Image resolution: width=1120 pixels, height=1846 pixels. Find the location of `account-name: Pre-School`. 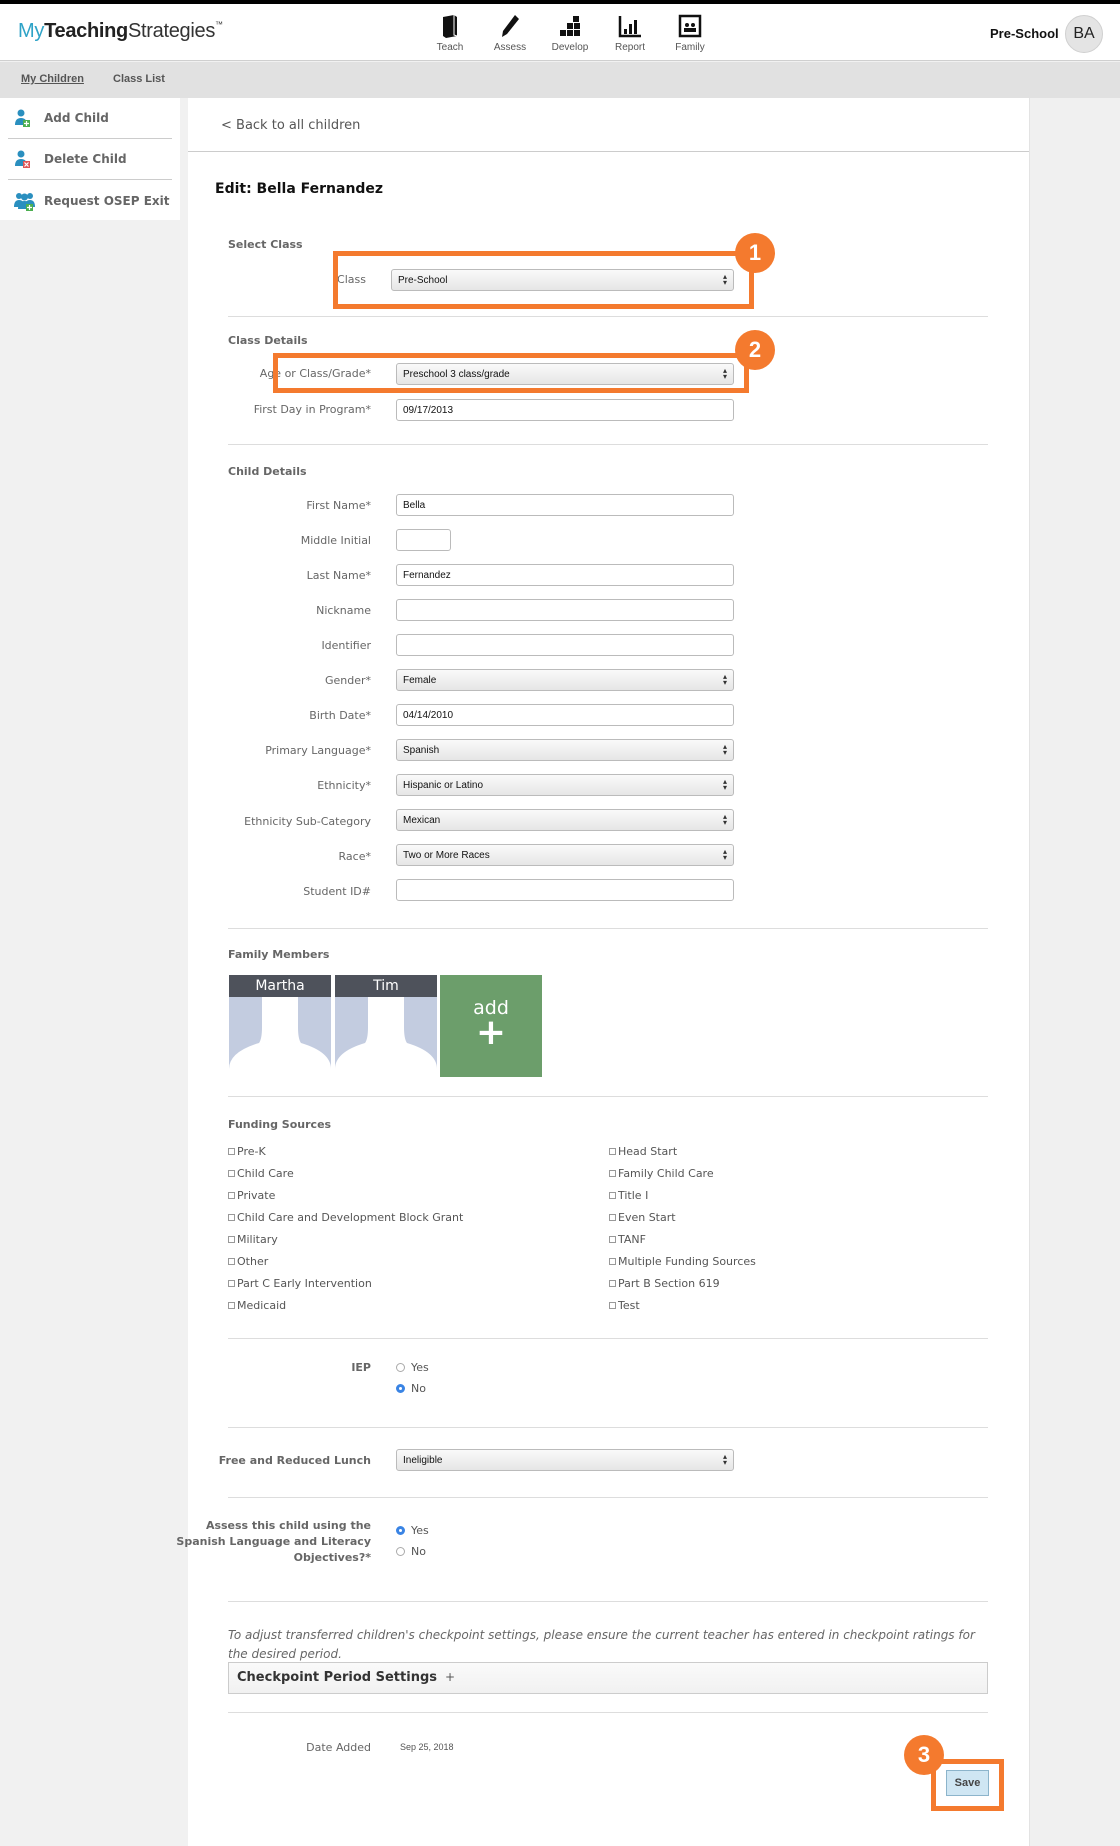

account-name: Pre-School is located at coordinates (1024, 33).